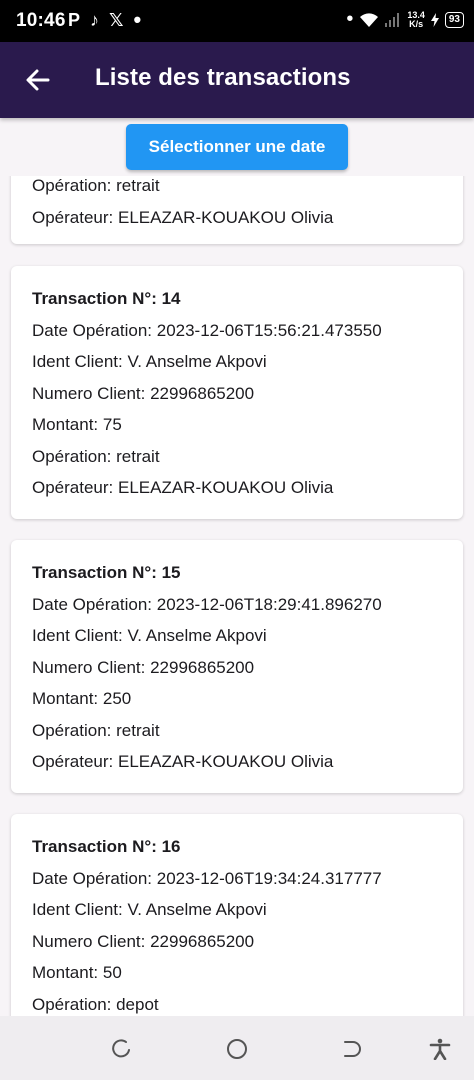 The height and width of the screenshot is (1080, 474). What do you see at coordinates (440, 1049) in the screenshot?
I see `accessibility-icon` at bounding box center [440, 1049].